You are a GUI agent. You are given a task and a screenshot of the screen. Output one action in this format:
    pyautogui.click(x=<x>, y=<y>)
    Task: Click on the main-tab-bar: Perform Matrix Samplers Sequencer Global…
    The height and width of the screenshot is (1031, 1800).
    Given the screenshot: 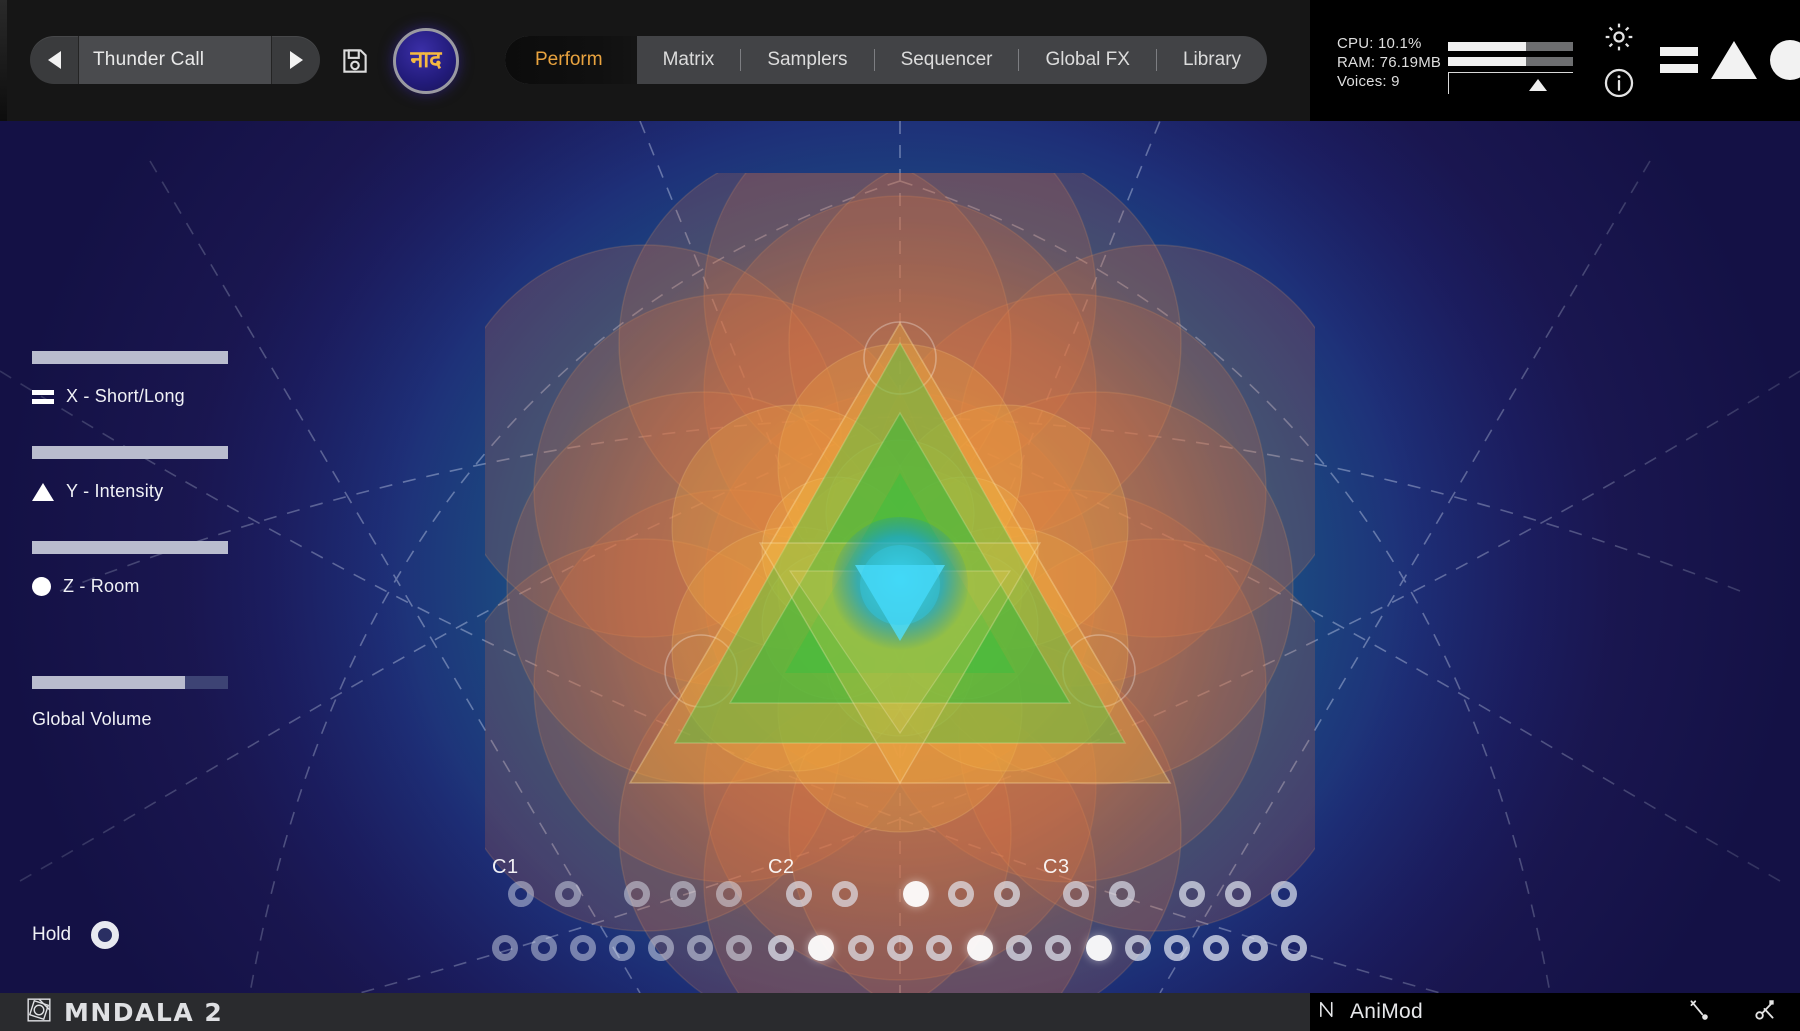 What is the action you would take?
    pyautogui.click(x=886, y=60)
    